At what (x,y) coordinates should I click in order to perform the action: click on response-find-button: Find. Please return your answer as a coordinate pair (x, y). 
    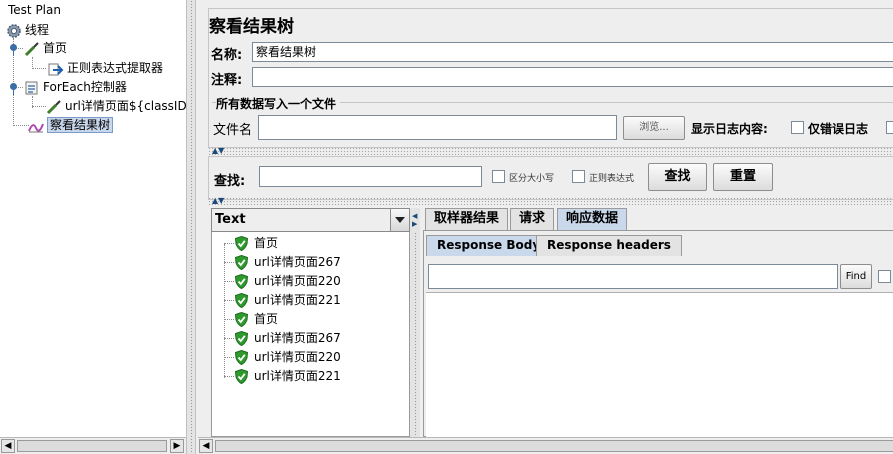
    Looking at the image, I should click on (856, 276).